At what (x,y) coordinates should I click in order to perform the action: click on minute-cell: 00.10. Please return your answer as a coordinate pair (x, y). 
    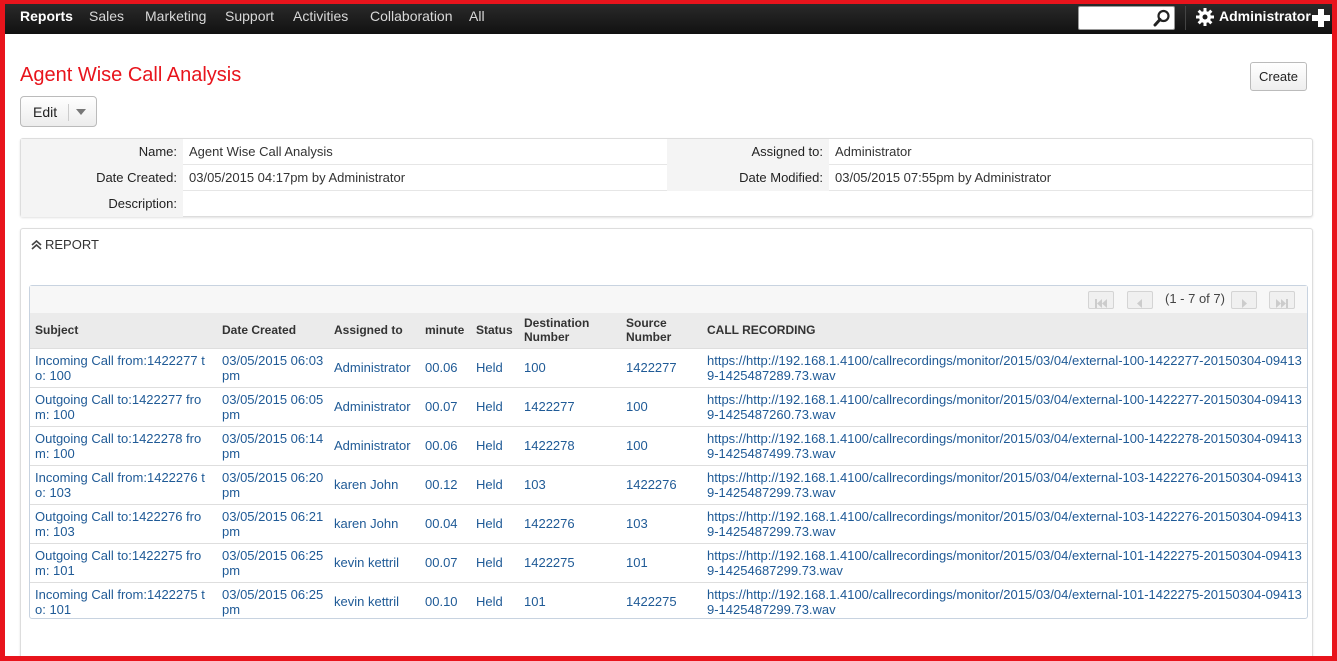
    Looking at the image, I should click on (441, 601).